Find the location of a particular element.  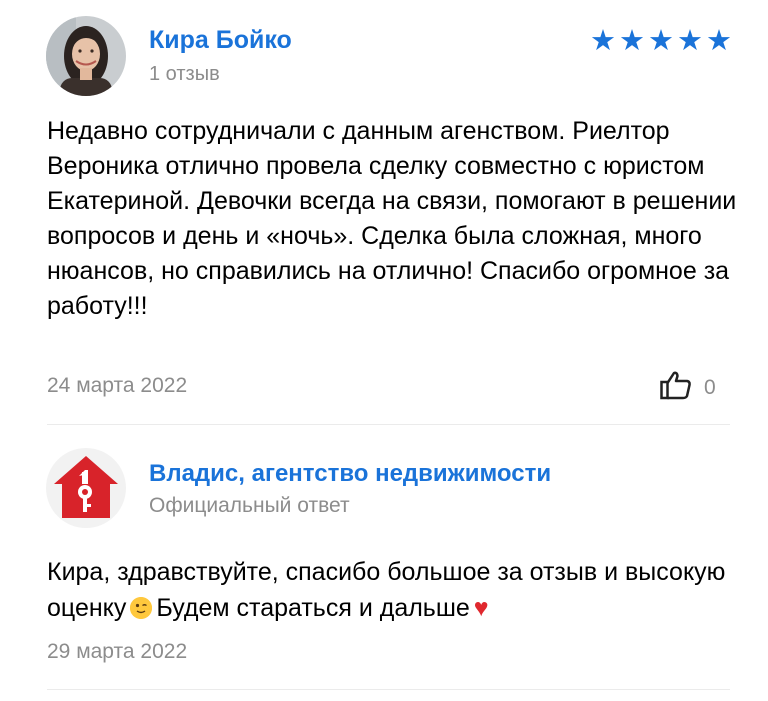

like-button: 0 is located at coordinates (688, 387).